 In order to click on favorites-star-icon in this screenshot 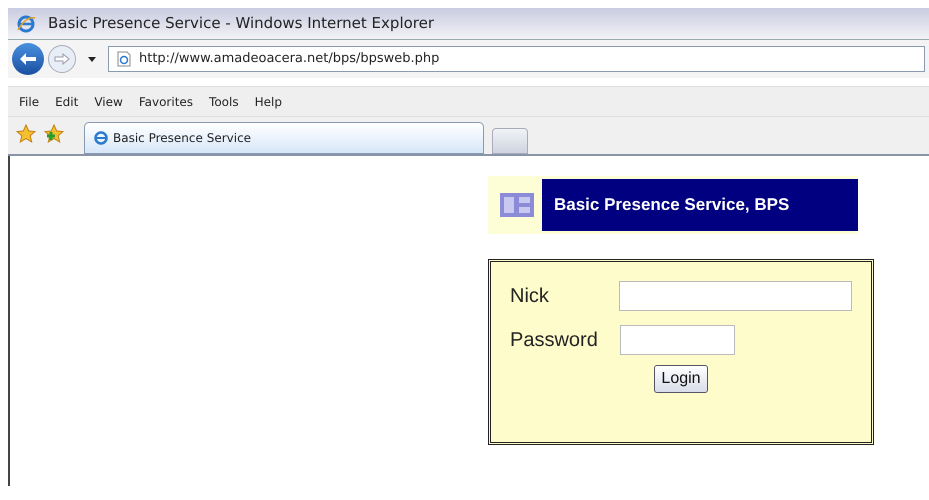, I will do `click(26, 134)`.